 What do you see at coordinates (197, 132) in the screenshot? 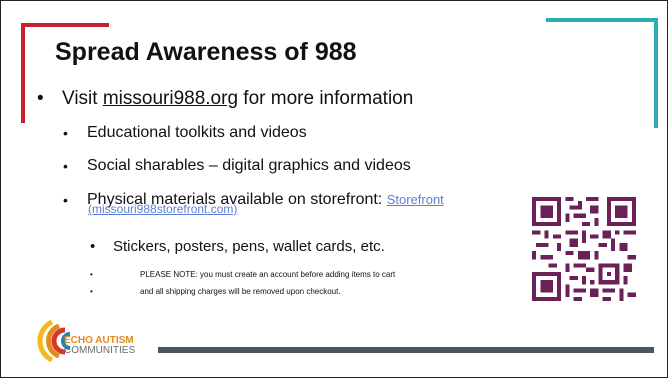
I see `sub-bullet-text: Educational toolkits and videos` at bounding box center [197, 132].